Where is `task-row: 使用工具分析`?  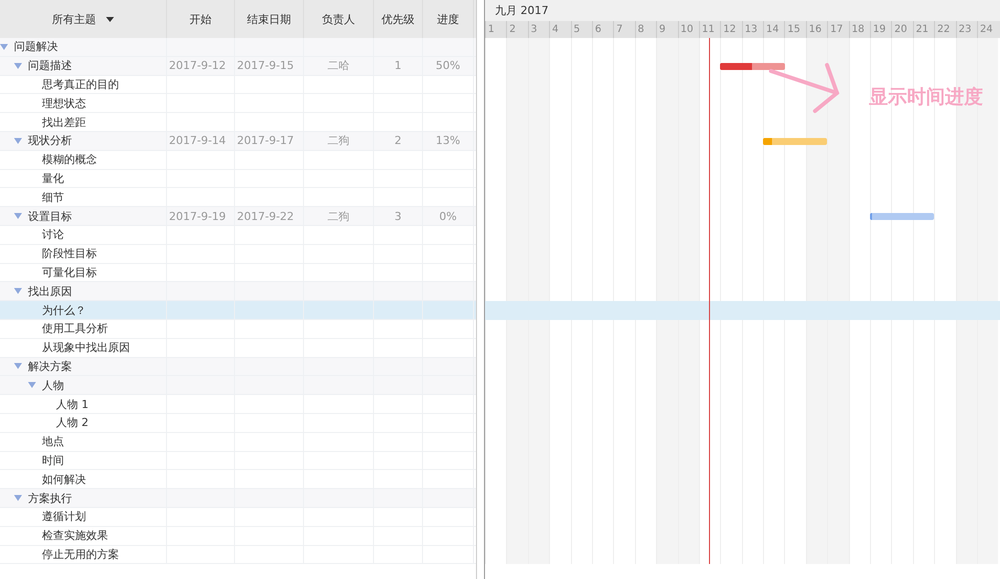 task-row: 使用工具分析 is located at coordinates (238, 329).